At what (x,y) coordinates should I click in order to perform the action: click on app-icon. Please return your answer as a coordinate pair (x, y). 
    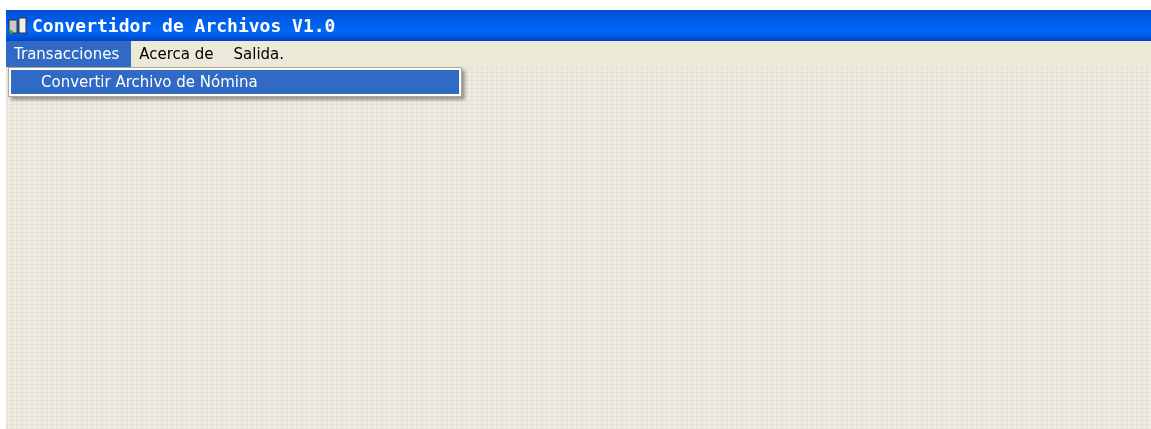
    Looking at the image, I should click on (18, 25).